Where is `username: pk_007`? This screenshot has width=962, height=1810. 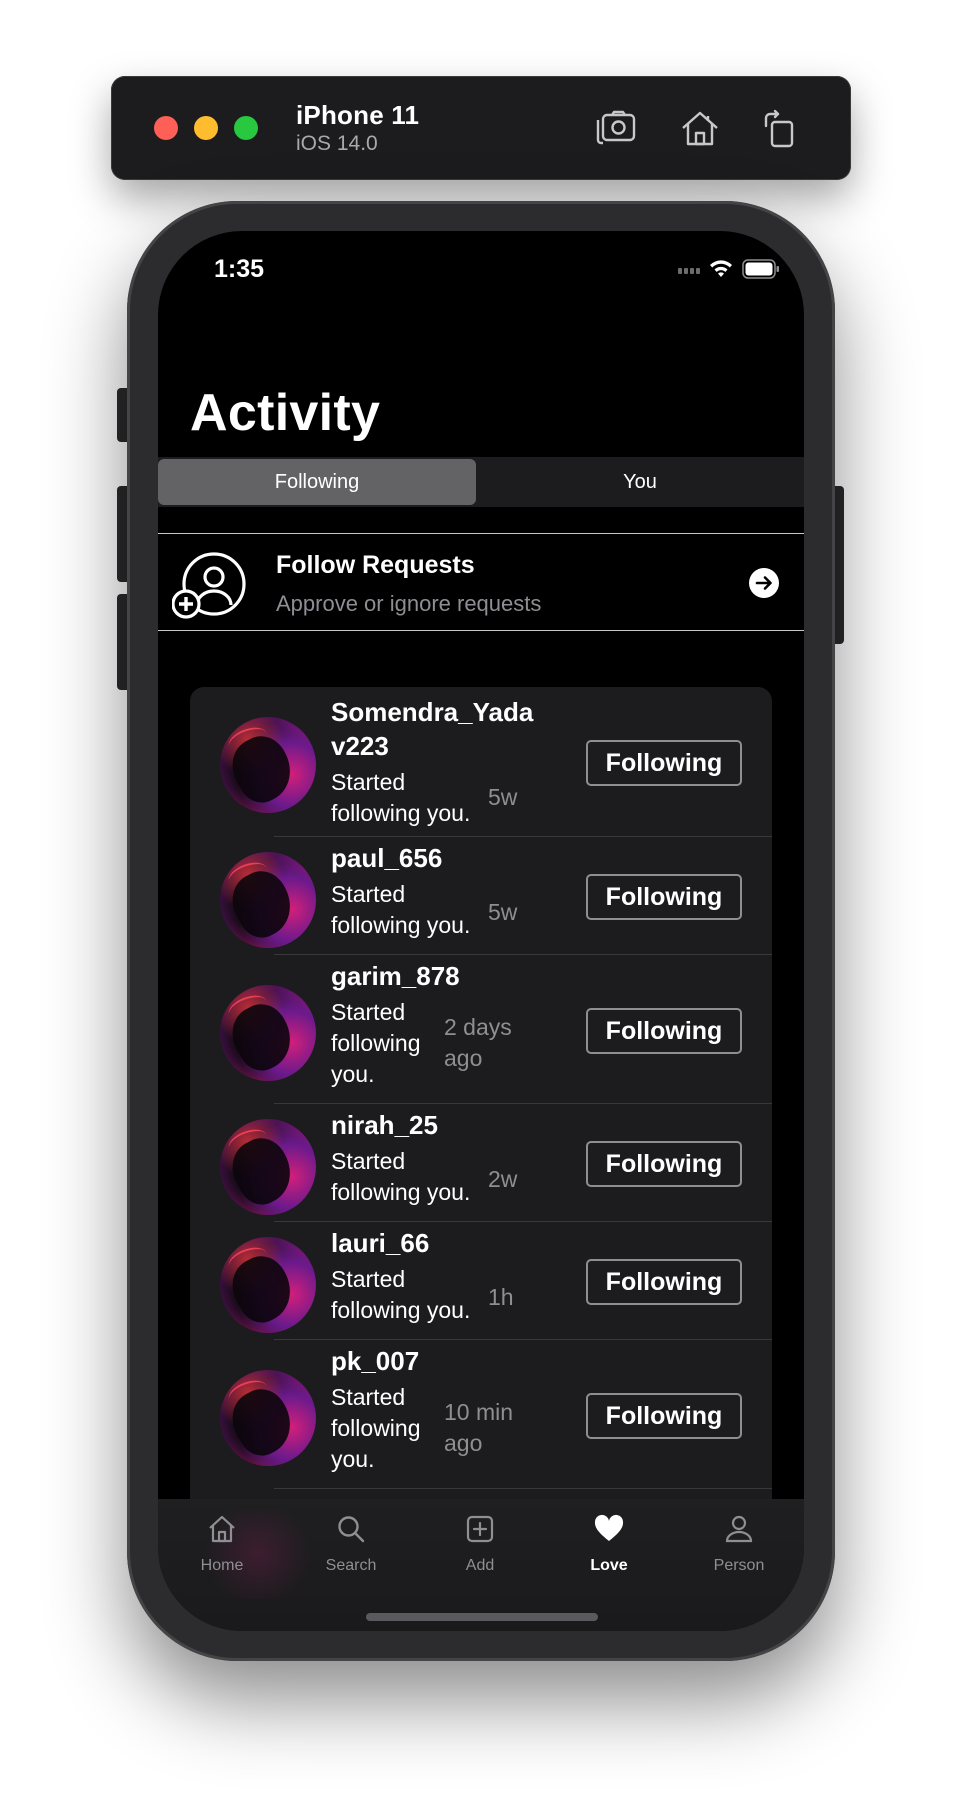
username: pk_007 is located at coordinates (375, 1361).